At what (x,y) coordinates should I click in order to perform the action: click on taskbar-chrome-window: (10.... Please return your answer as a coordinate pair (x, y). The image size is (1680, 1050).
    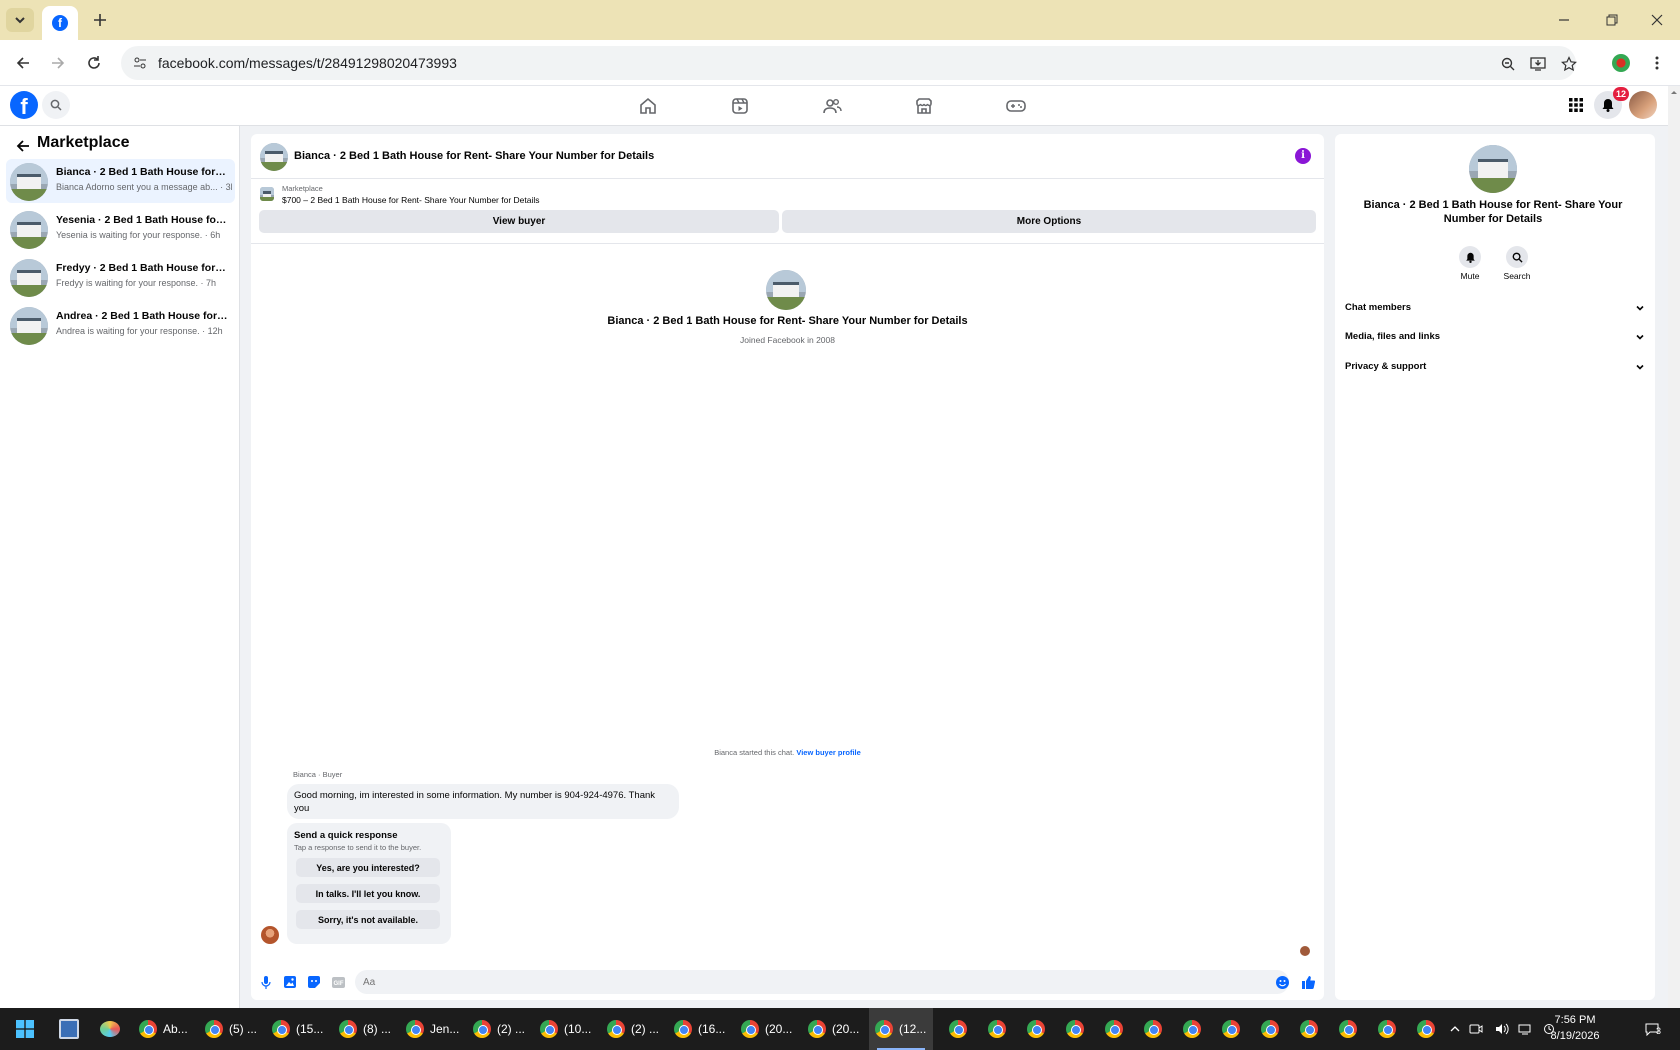
    Looking at the image, I should click on (565, 1029).